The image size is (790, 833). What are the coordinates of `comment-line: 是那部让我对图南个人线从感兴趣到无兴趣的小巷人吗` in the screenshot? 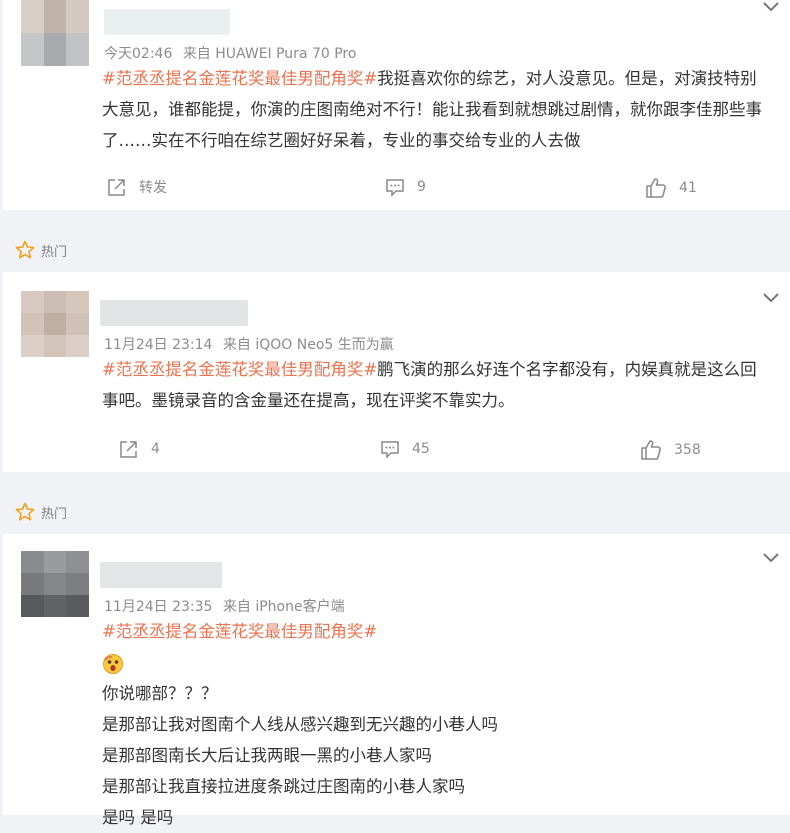 It's located at (300, 724).